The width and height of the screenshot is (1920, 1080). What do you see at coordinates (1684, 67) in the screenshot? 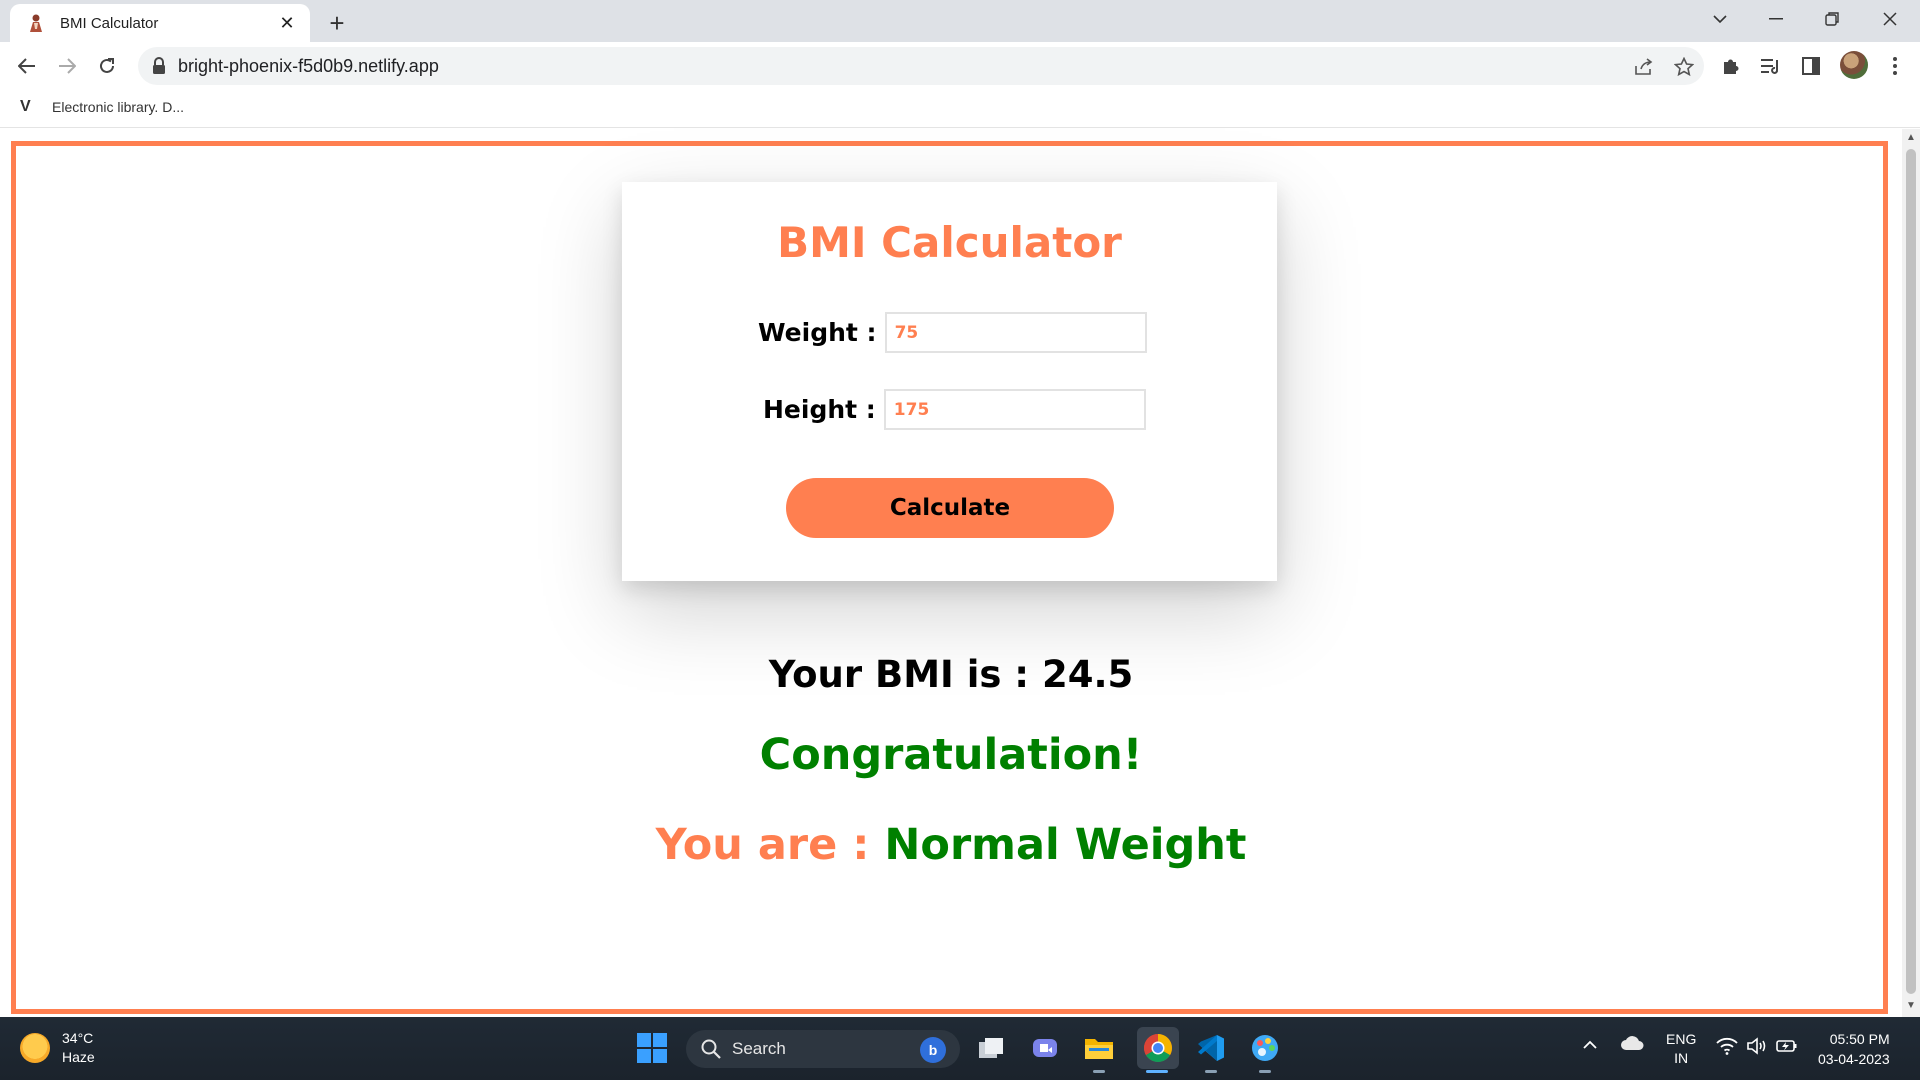
I see `bookmark-star-icon` at bounding box center [1684, 67].